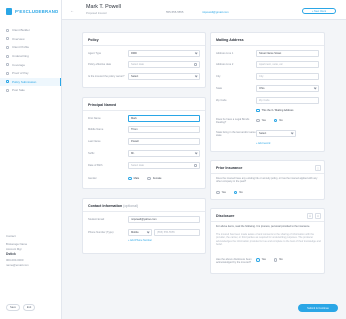 The height and width of the screenshot is (319, 346). Describe the element at coordinates (164, 165) in the screenshot. I see `date-of-birth-field: Select date` at that location.